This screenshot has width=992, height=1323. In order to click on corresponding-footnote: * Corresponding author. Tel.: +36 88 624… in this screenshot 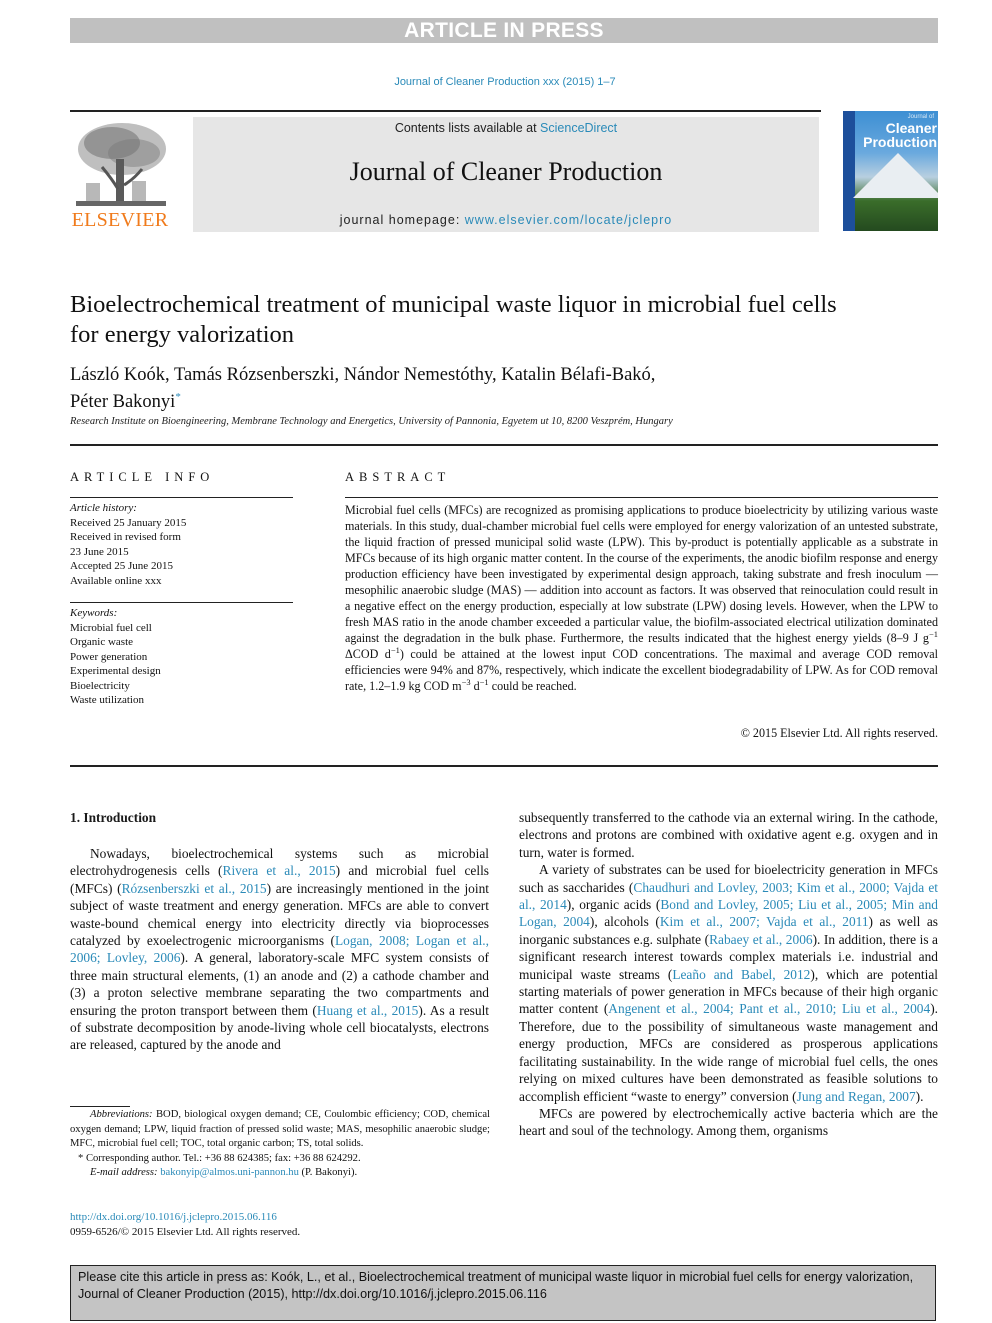, I will do `click(219, 1158)`.